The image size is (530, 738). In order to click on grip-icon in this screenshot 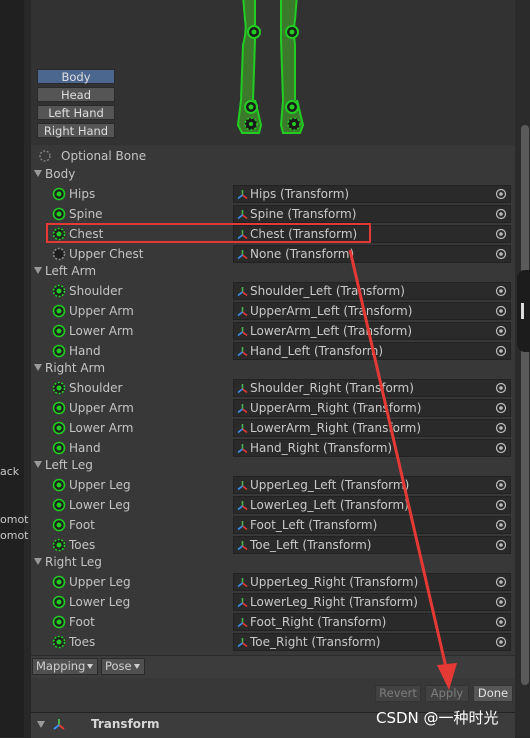, I will do `click(522, 311)`.